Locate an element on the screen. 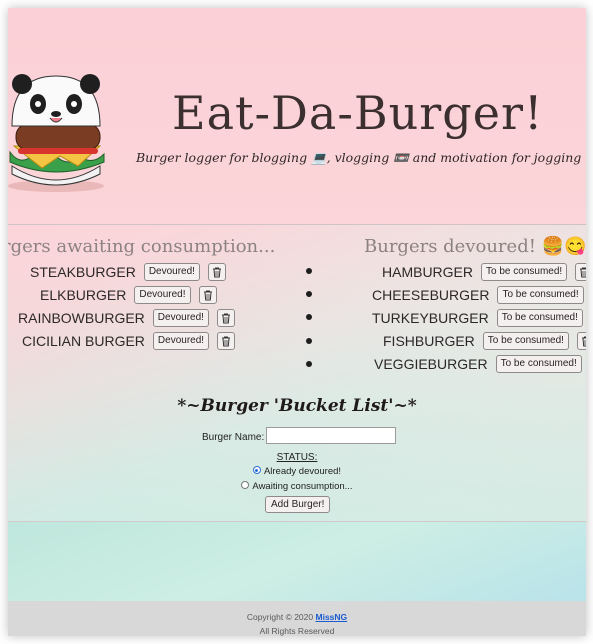 This screenshot has height=644, width=593. form-title: *~Burger 'Bucket List'~* is located at coordinates (297, 406).